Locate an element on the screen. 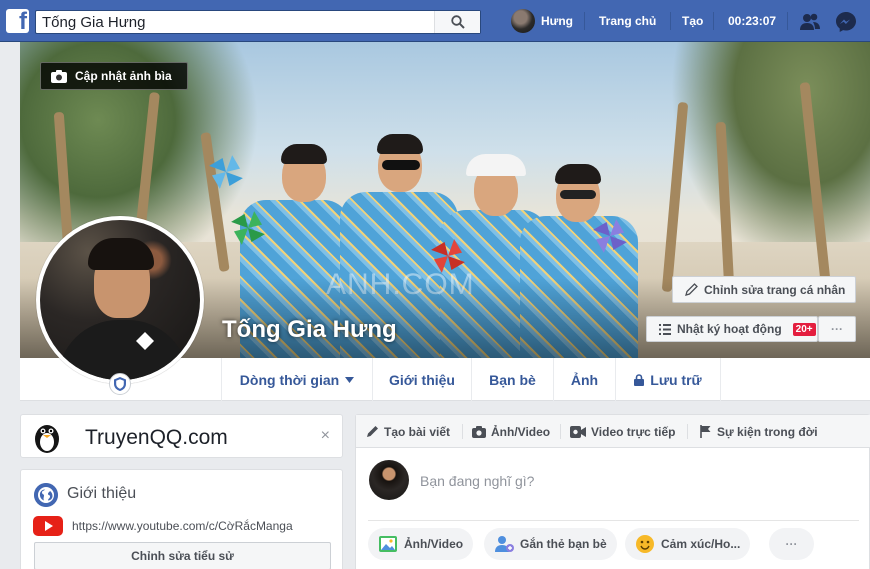  penguin-logo-icon is located at coordinates (47, 439).